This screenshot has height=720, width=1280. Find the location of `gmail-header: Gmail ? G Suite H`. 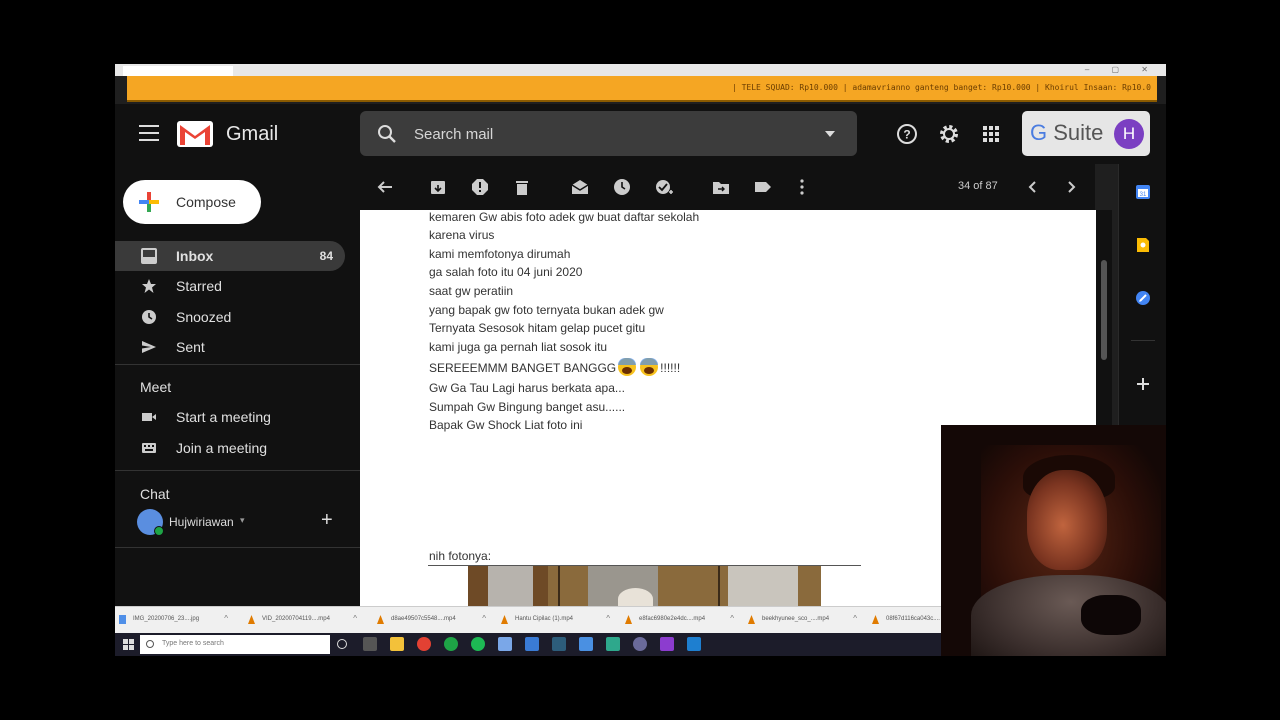

gmail-header: Gmail ? G Suite H is located at coordinates (640, 134).